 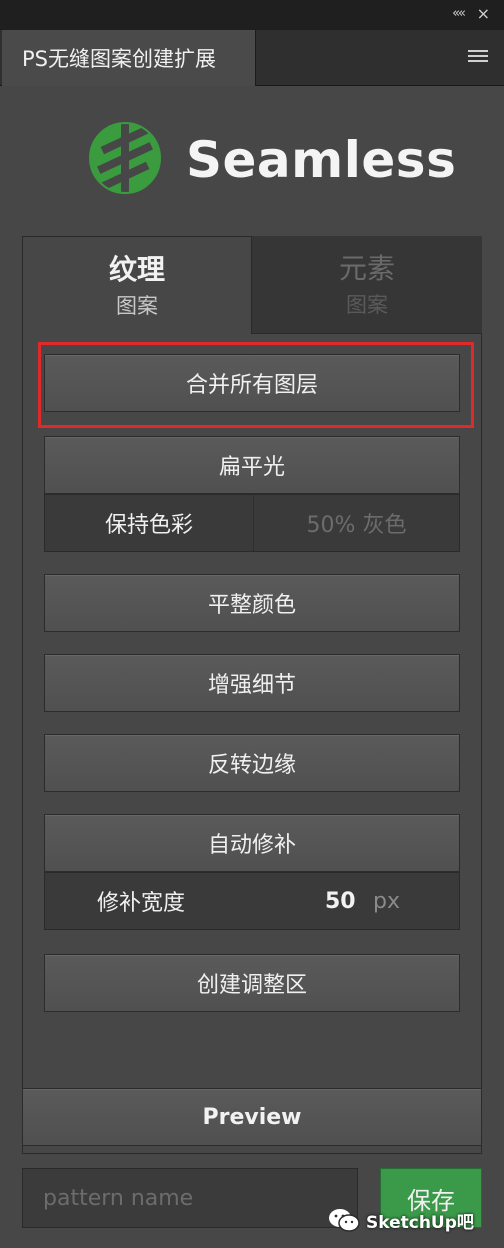 I want to click on enhance-detail-button: 增强细节, so click(x=252, y=683).